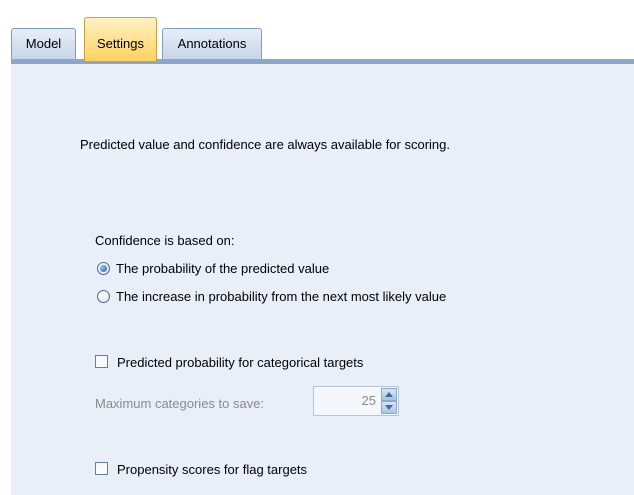 The image size is (634, 495). What do you see at coordinates (101, 361) in the screenshot?
I see `predicted-probability-checkbox` at bounding box center [101, 361].